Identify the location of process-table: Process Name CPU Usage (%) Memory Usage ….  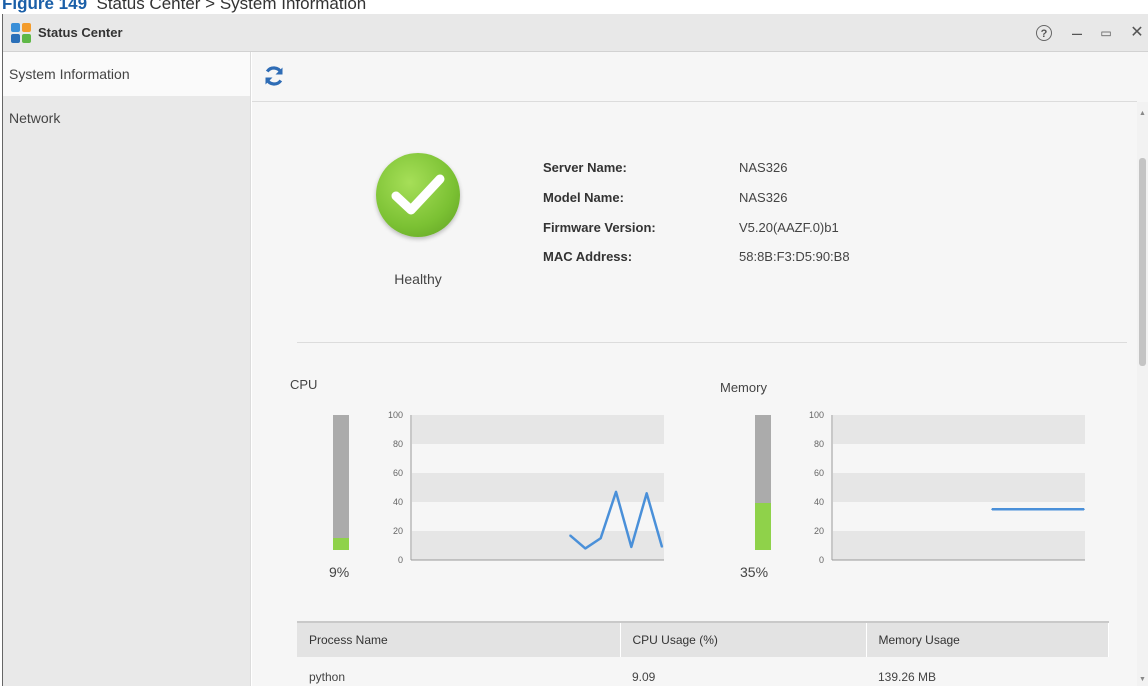
(703, 653).